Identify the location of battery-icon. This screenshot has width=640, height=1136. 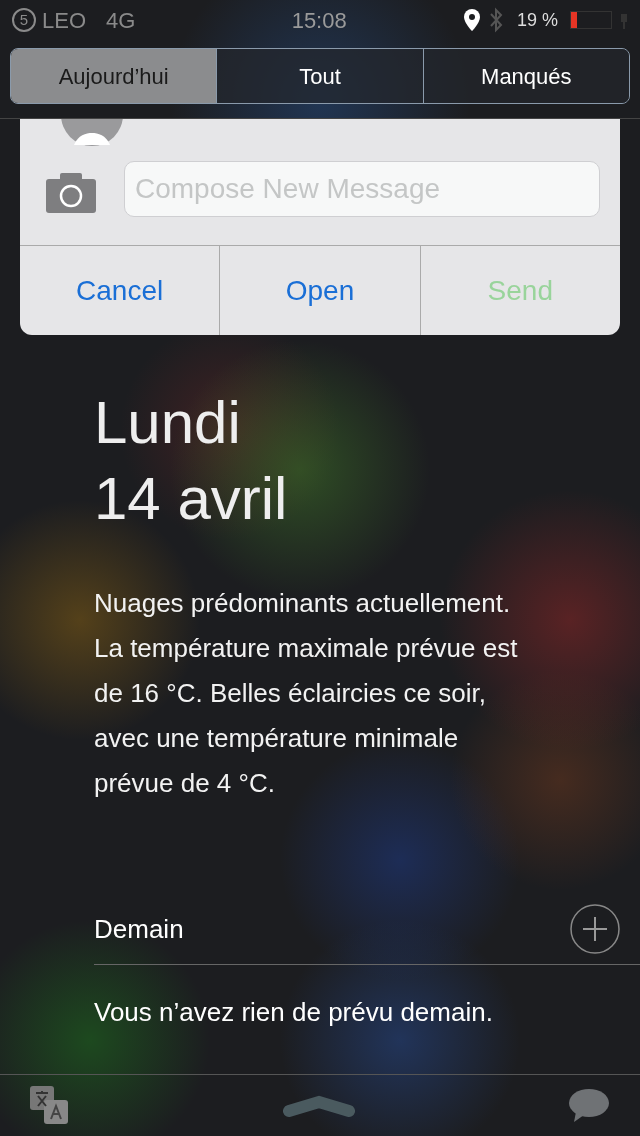
(591, 20).